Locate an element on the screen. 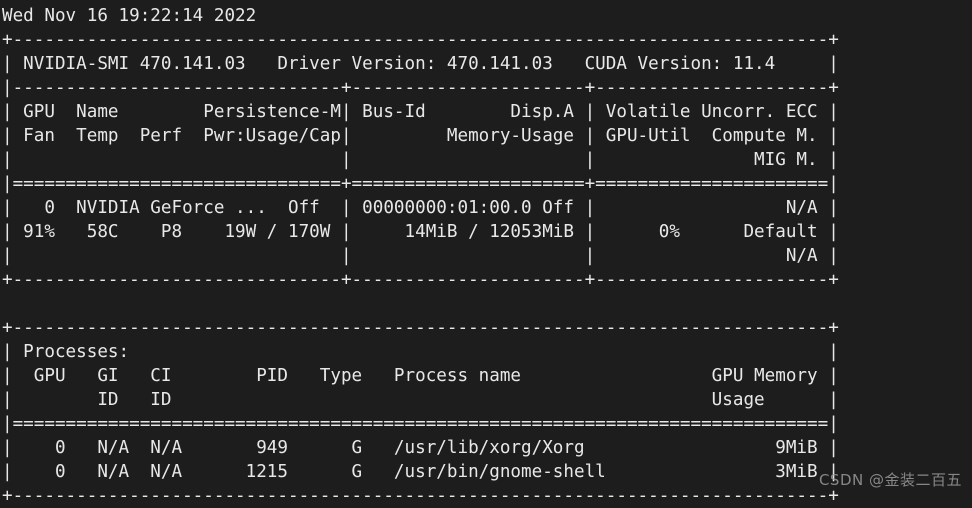 This screenshot has width=972, height=508. processes-header-row-2: | ID ID Usage | is located at coordinates (420, 400).